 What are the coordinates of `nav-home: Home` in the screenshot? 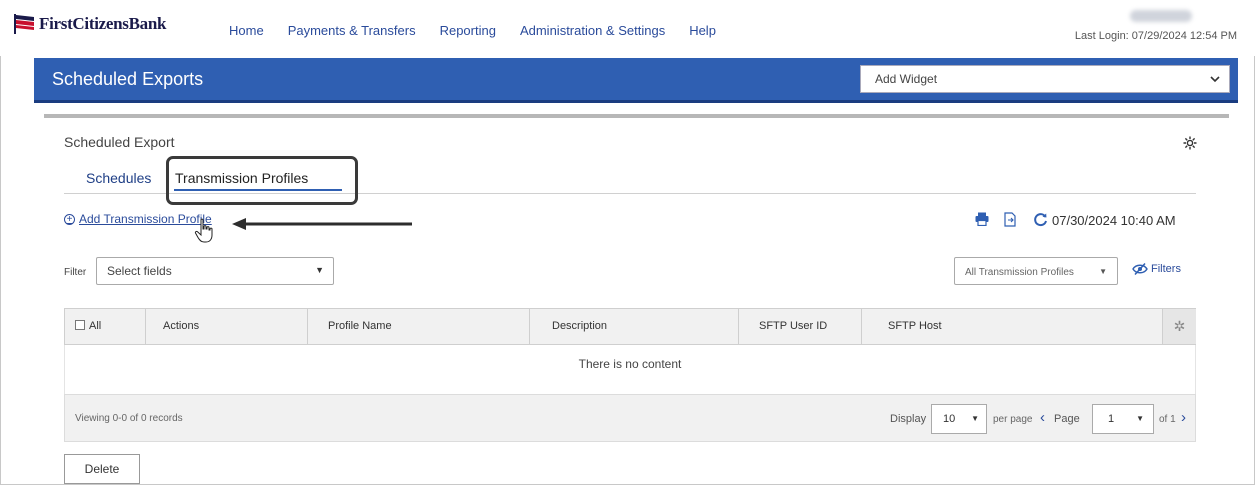 It's located at (246, 30).